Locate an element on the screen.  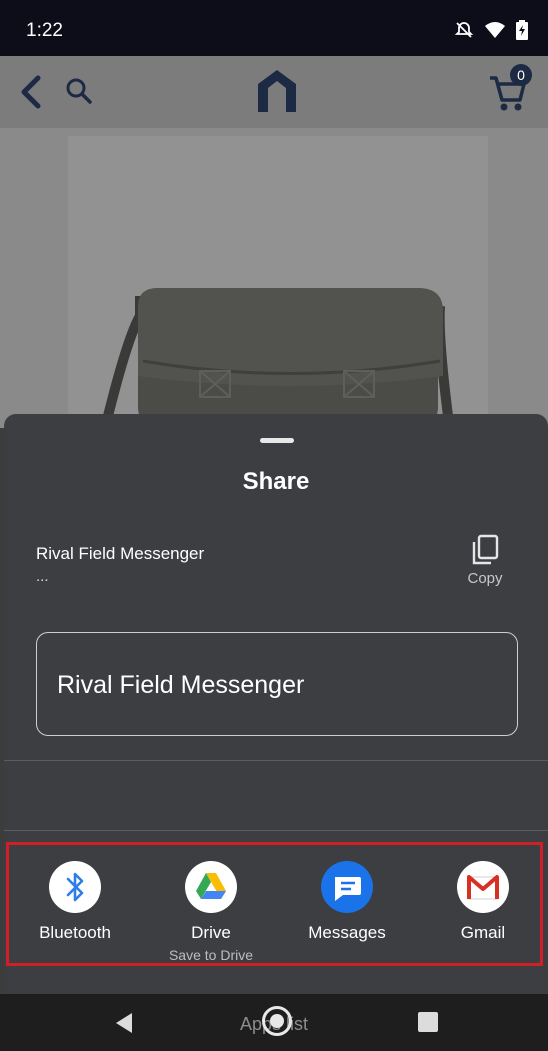
alarm-off-icon is located at coordinates (464, 30).